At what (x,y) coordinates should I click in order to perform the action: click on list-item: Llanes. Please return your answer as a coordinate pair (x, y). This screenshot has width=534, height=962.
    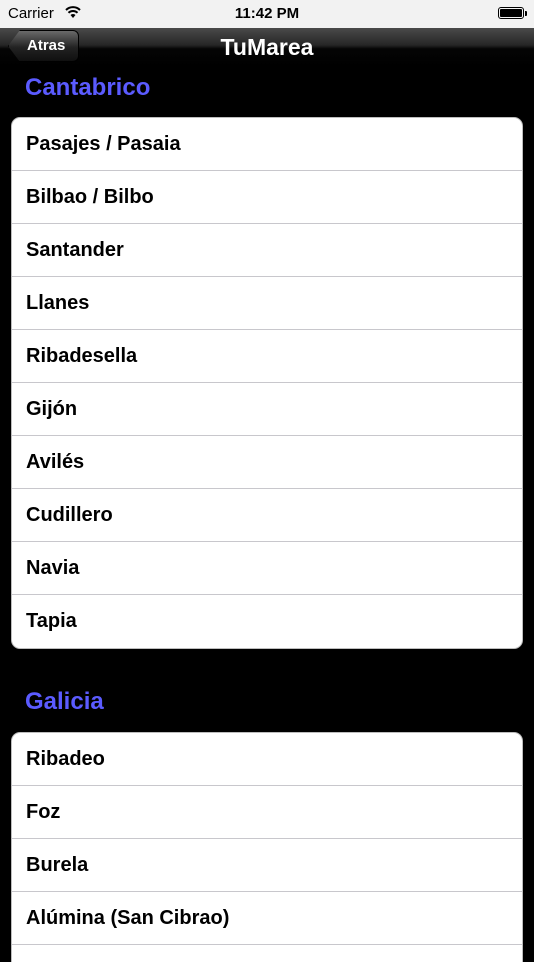
    Looking at the image, I should click on (267, 303).